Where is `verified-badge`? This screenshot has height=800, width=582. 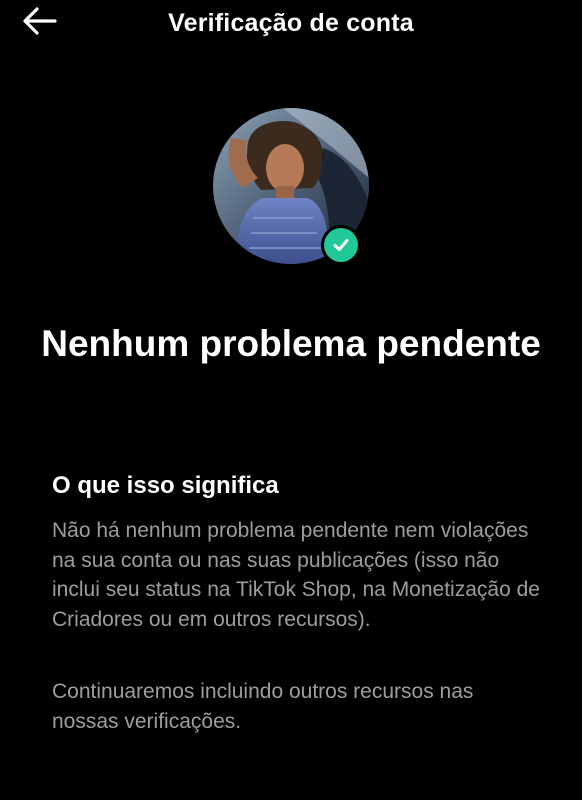 verified-badge is located at coordinates (341, 245).